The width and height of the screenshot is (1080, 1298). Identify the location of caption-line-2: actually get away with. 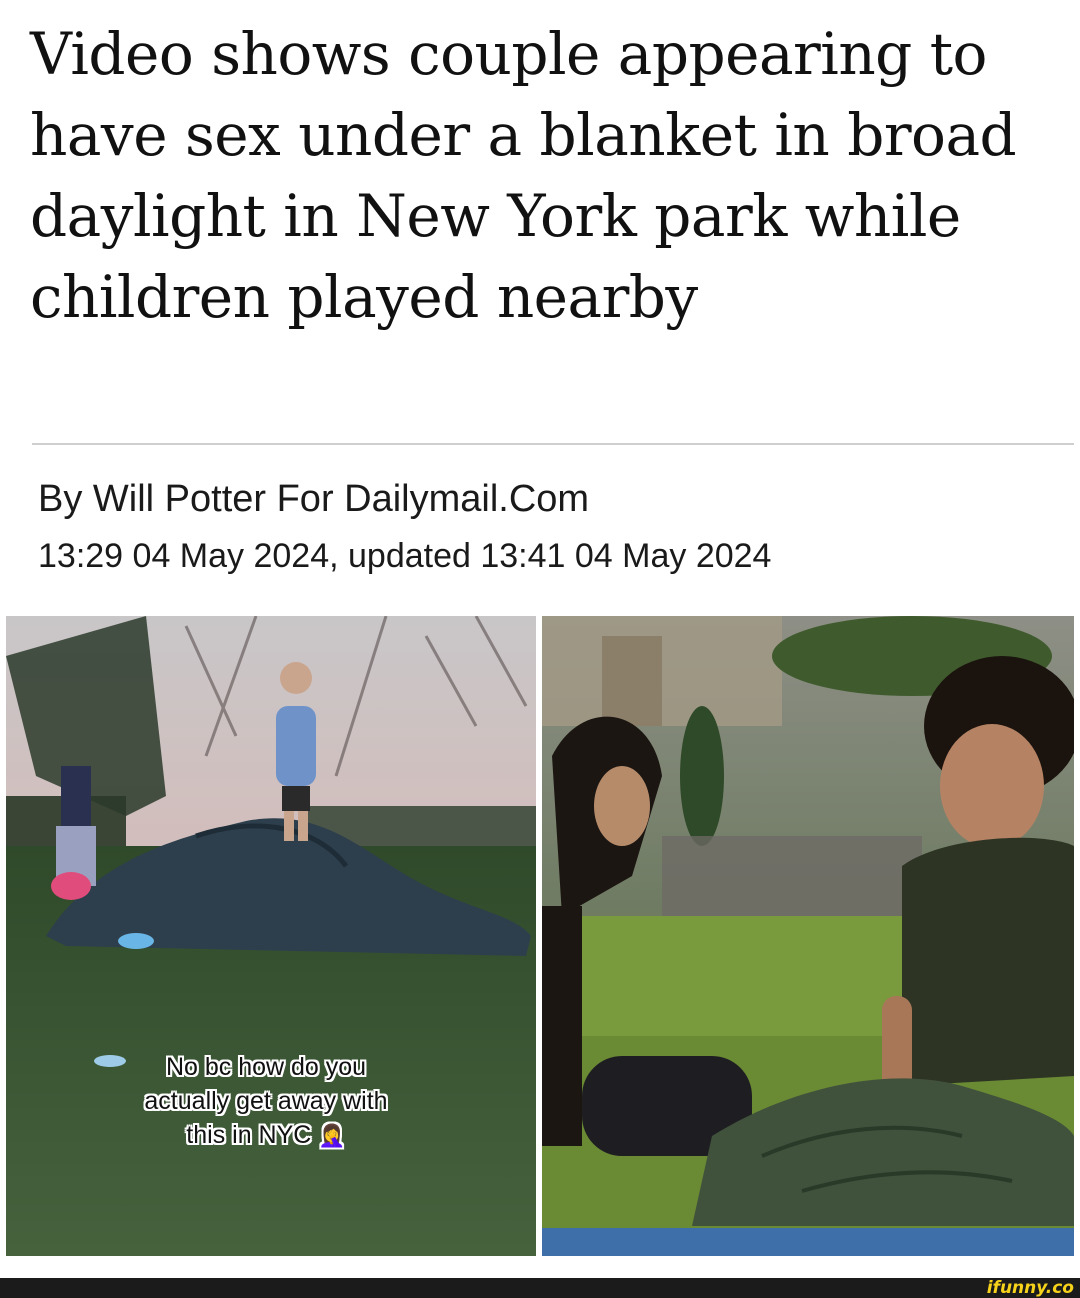
(266, 1101).